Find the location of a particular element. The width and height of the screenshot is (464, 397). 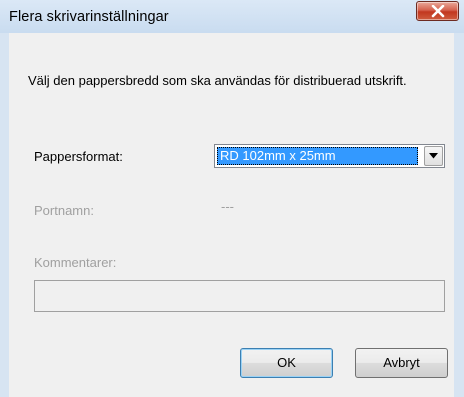

port-name-value: --- is located at coordinates (227, 206).